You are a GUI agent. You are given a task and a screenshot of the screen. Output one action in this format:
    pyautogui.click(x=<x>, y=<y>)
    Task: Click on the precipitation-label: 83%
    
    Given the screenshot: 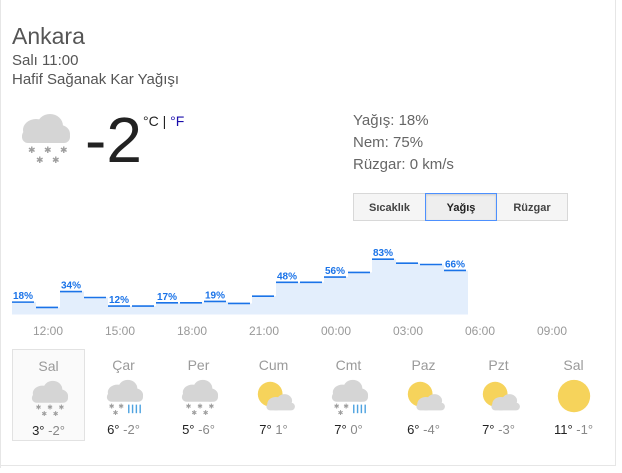 What is the action you would take?
    pyautogui.click(x=383, y=253)
    